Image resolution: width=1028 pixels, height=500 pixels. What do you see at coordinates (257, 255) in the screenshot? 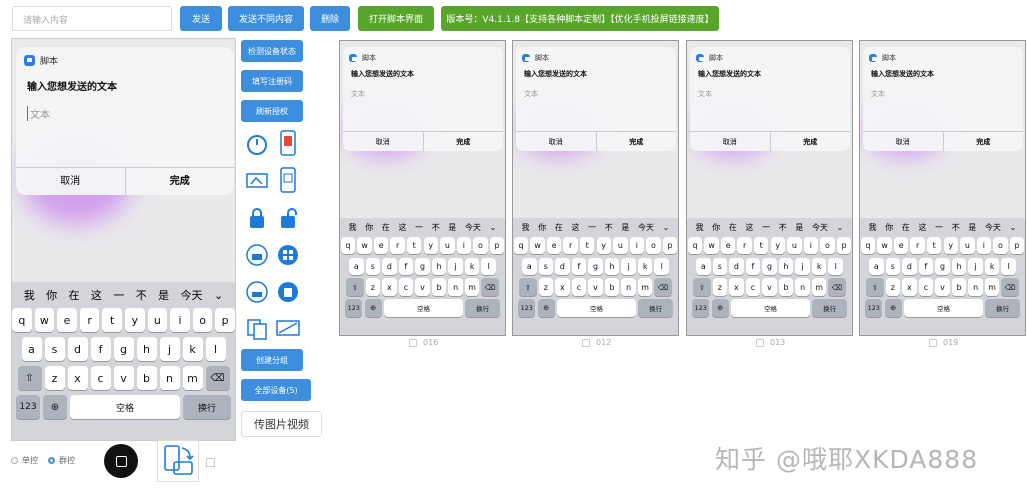
I see `volume-up-icon` at bounding box center [257, 255].